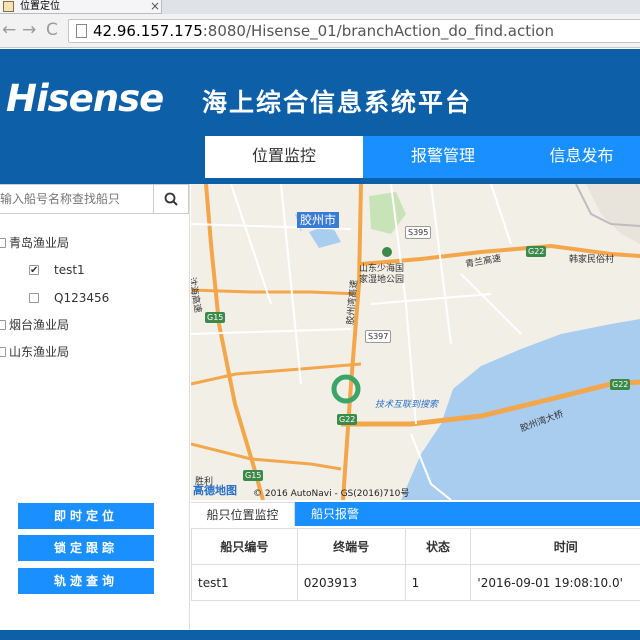  What do you see at coordinates (39, 325) in the screenshot?
I see `tree-label-yantai: 烟台渔业局` at bounding box center [39, 325].